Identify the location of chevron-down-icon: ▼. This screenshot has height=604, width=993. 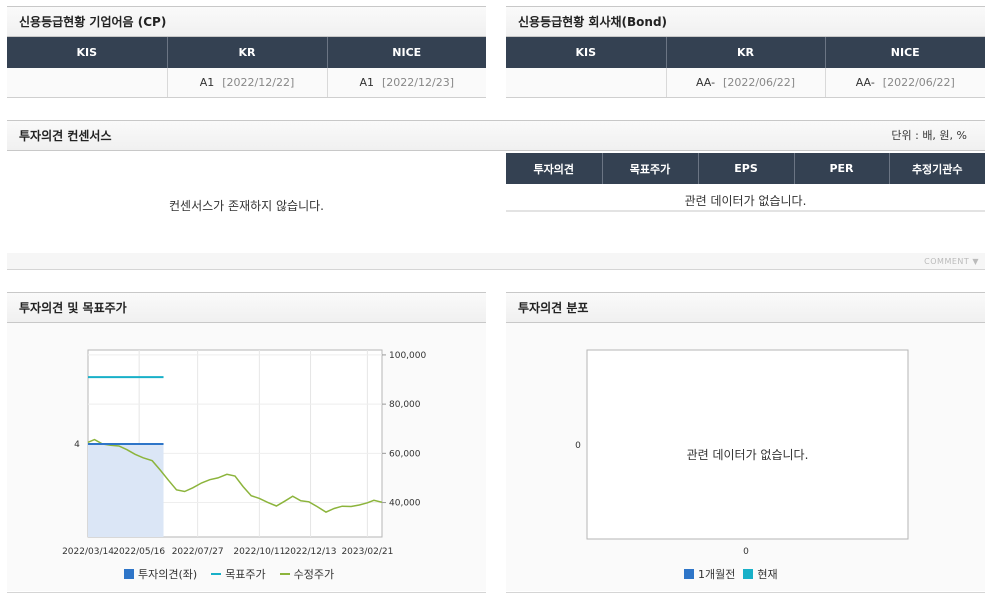
(975, 261).